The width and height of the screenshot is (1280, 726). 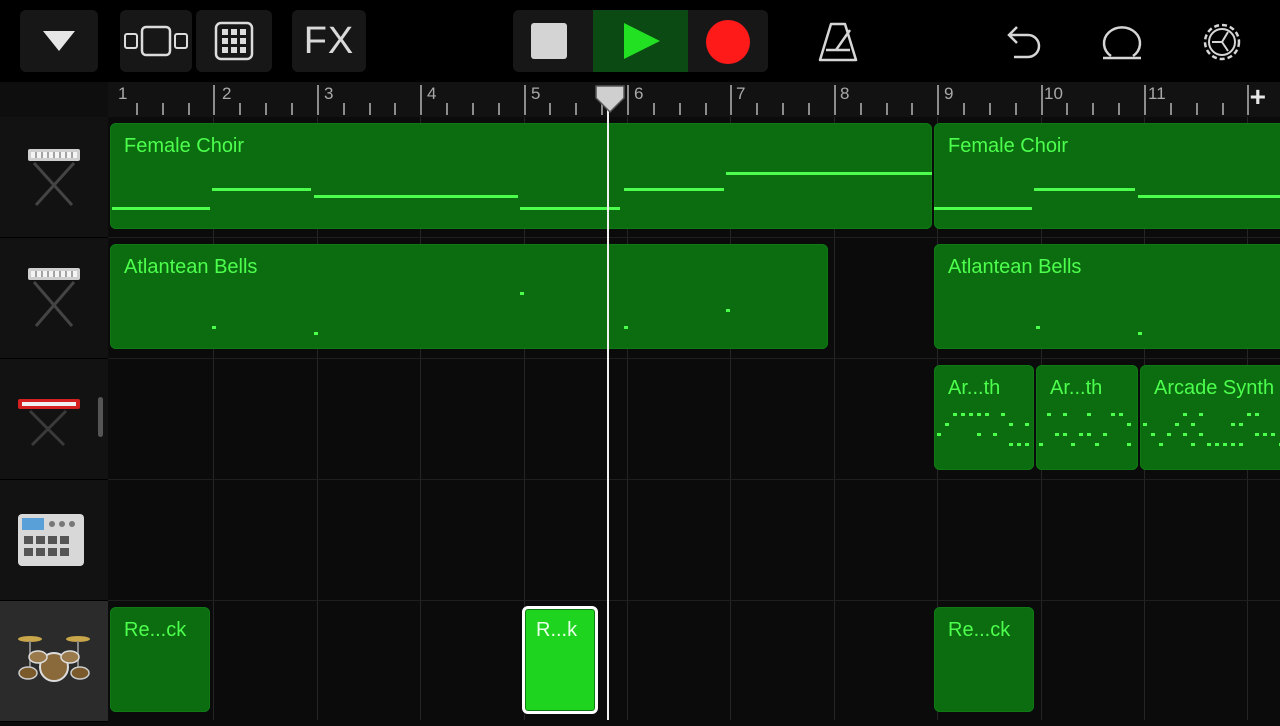 I want to click on tracks-view-icon, so click(x=156, y=41).